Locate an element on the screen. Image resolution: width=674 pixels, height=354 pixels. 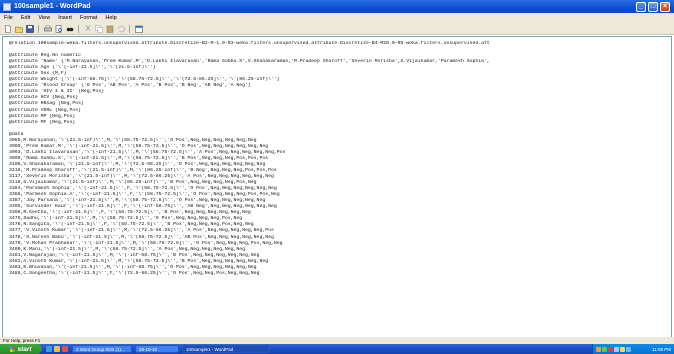
start-button: start is located at coordinates (21, 349).